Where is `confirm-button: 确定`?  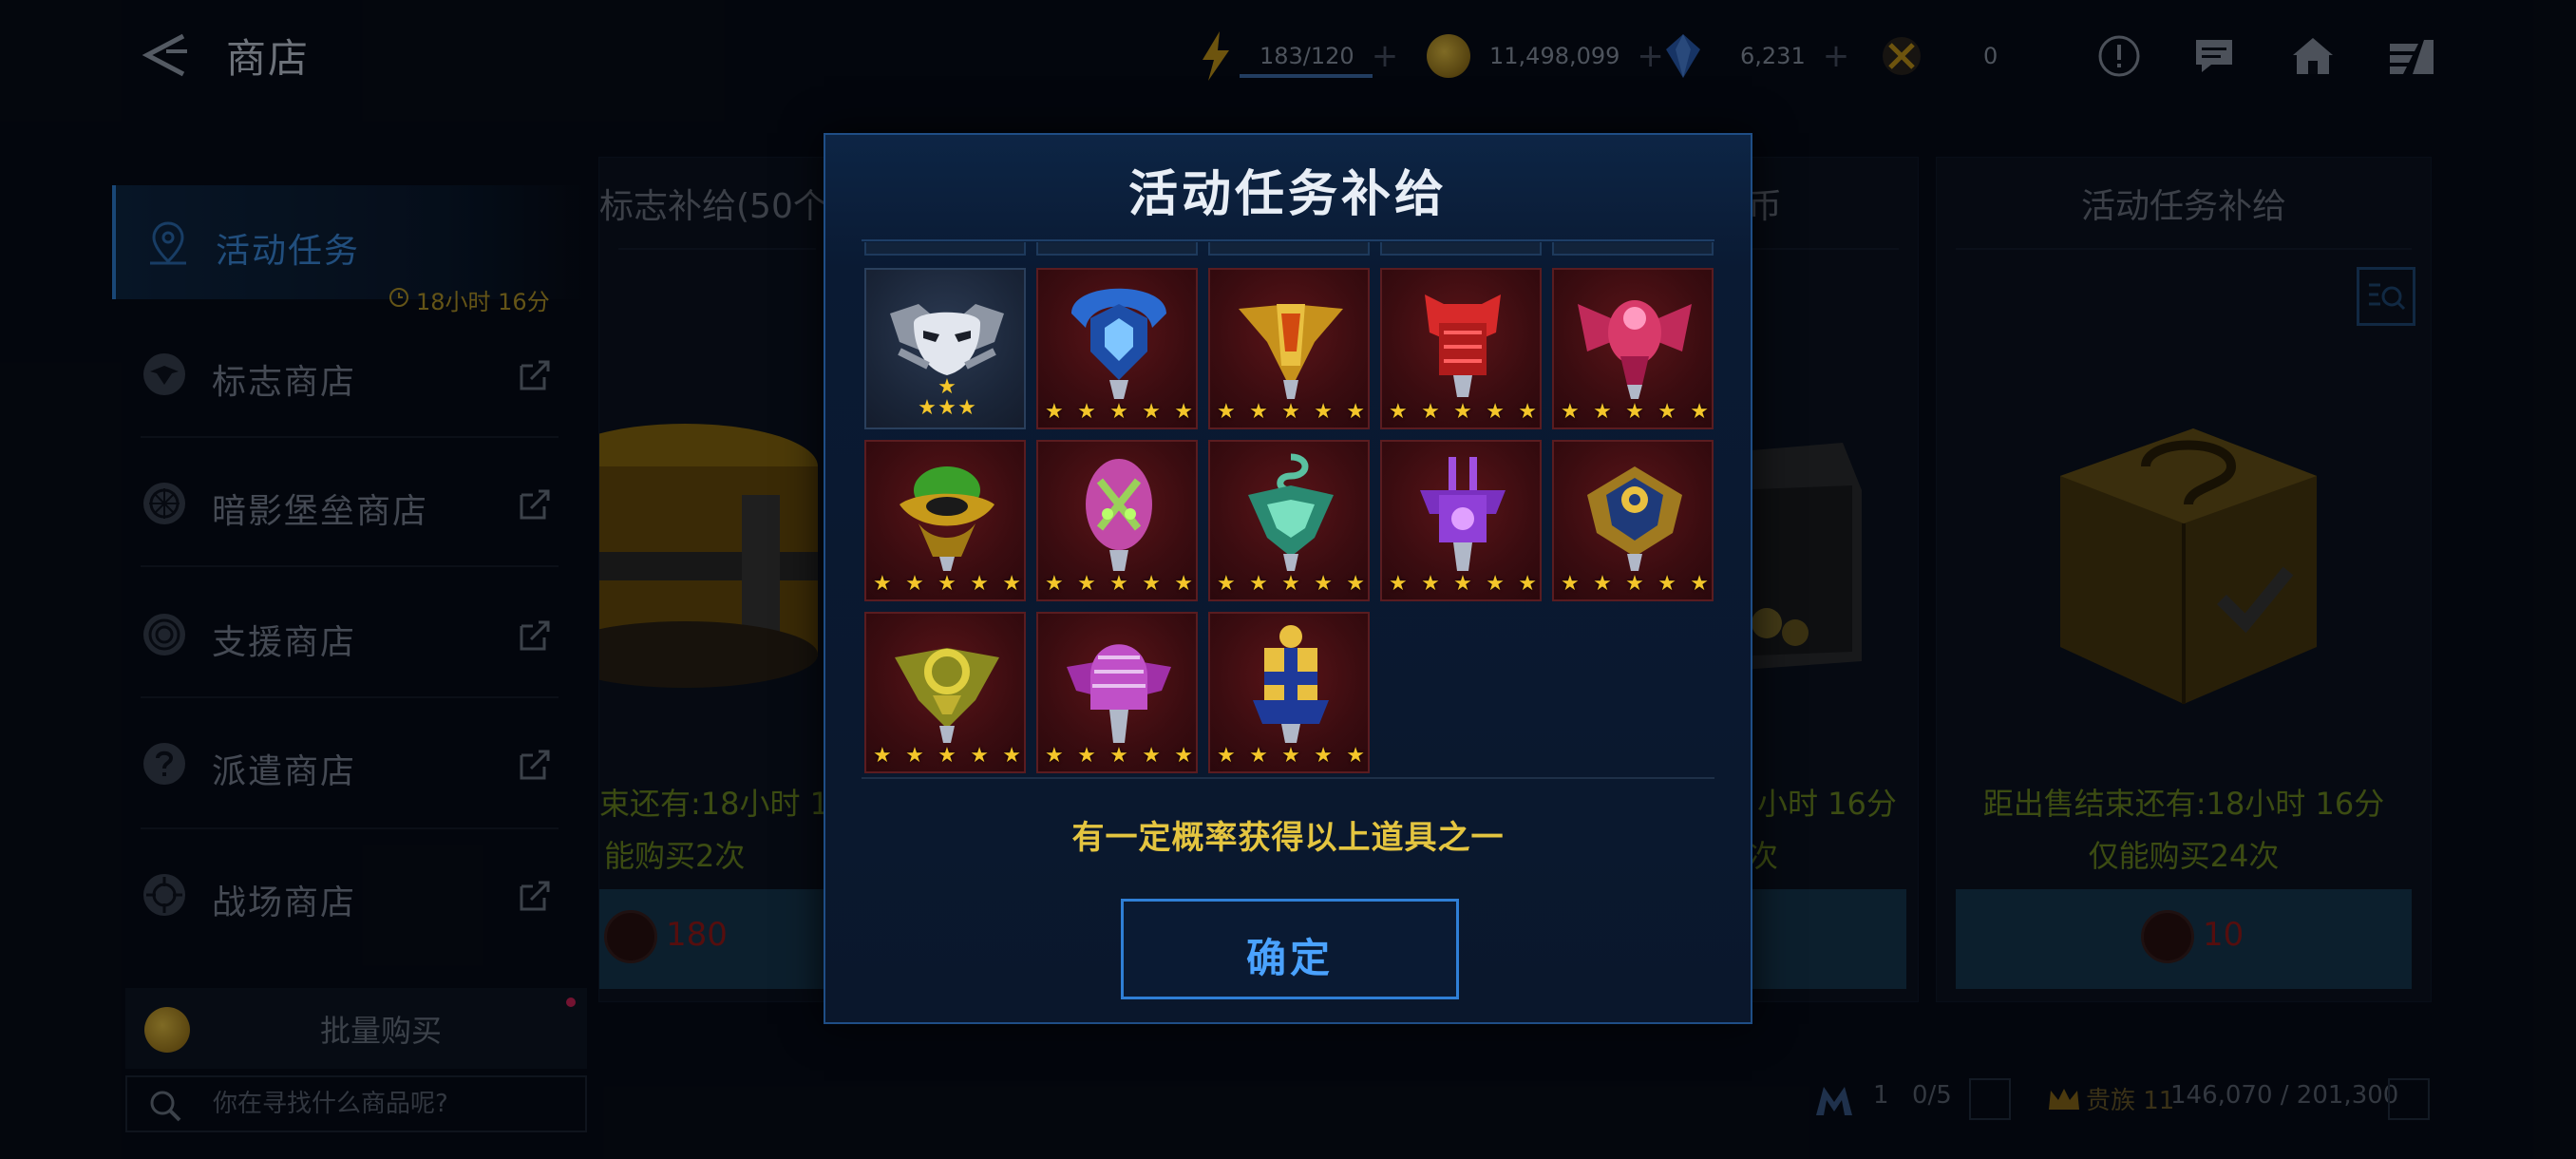 confirm-button: 确定 is located at coordinates (1290, 949).